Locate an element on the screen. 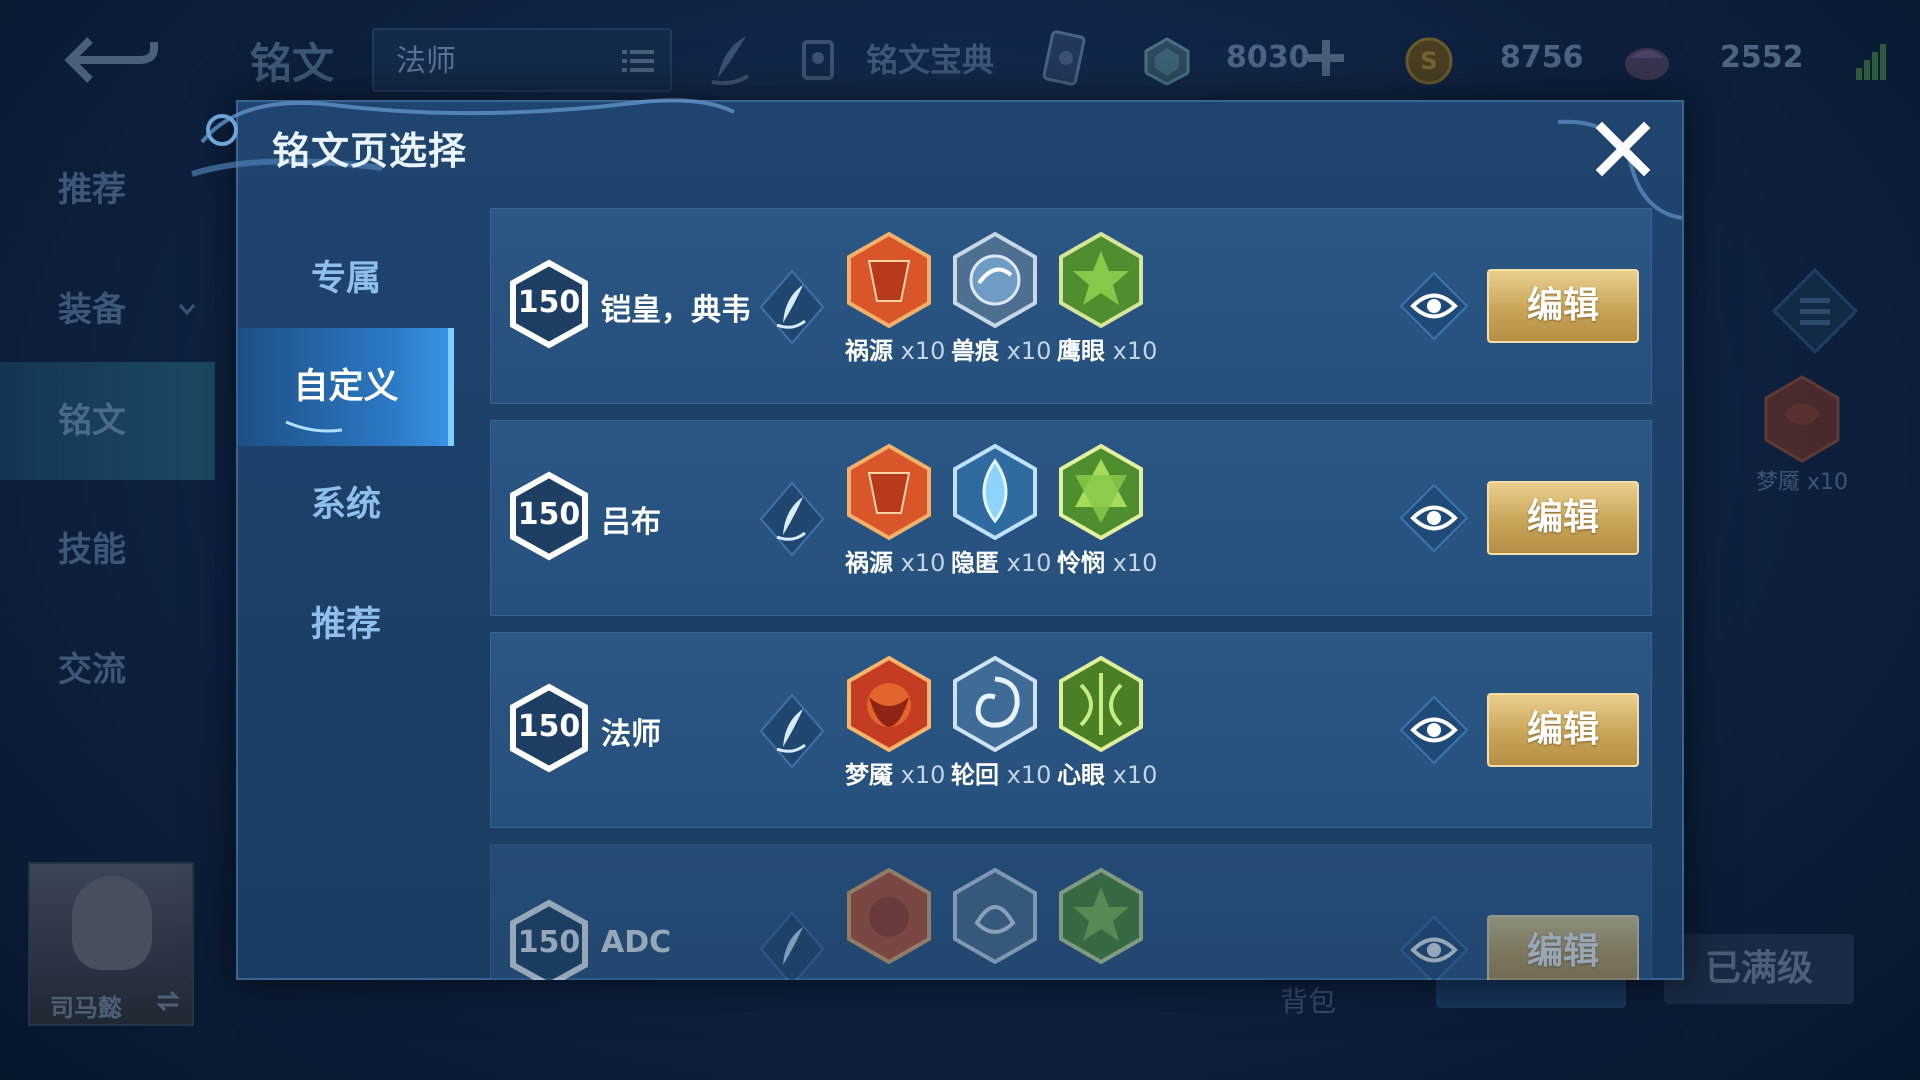  rune-page-name: 铠皇，典韦 is located at coordinates (676, 310).